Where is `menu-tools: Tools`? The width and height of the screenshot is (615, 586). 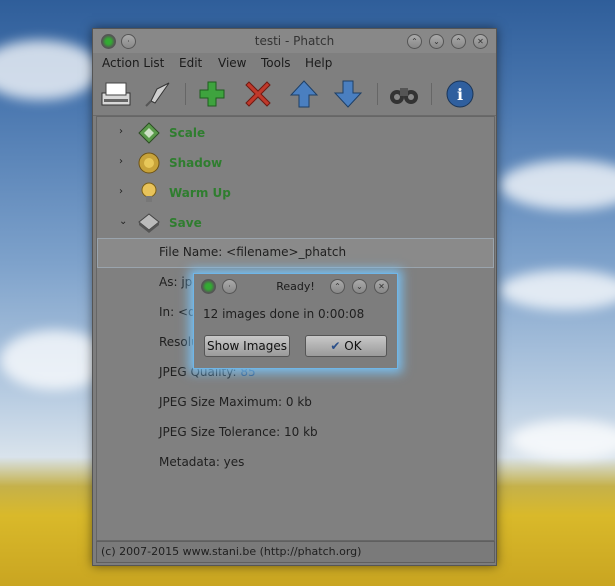 menu-tools: Tools is located at coordinates (276, 63).